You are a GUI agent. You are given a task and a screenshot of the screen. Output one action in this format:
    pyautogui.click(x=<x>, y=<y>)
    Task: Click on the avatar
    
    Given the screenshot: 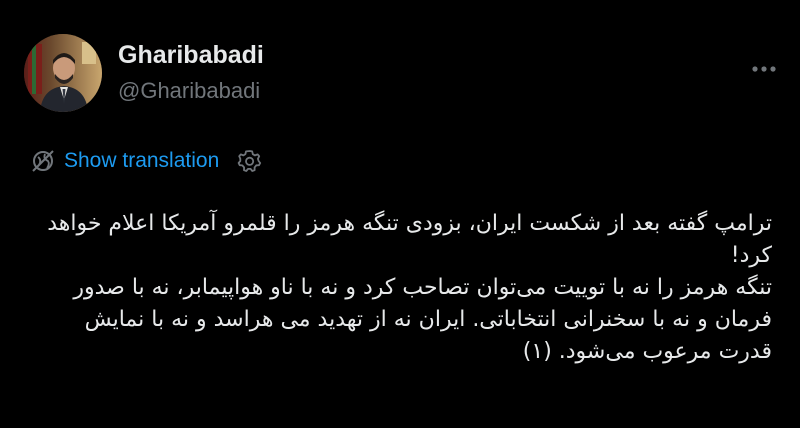 What is the action you would take?
    pyautogui.click(x=63, y=73)
    